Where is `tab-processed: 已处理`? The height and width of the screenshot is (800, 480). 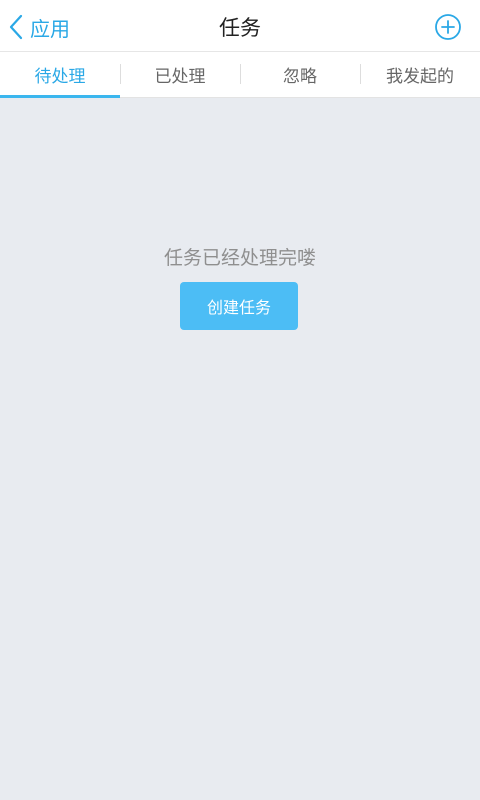 tab-processed: 已处理 is located at coordinates (180, 74).